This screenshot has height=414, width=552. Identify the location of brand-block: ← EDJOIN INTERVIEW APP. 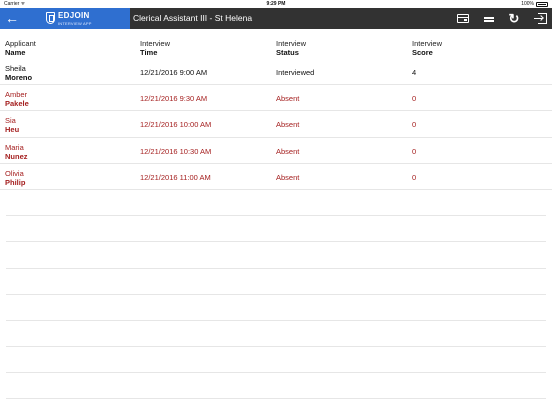
(65, 18).